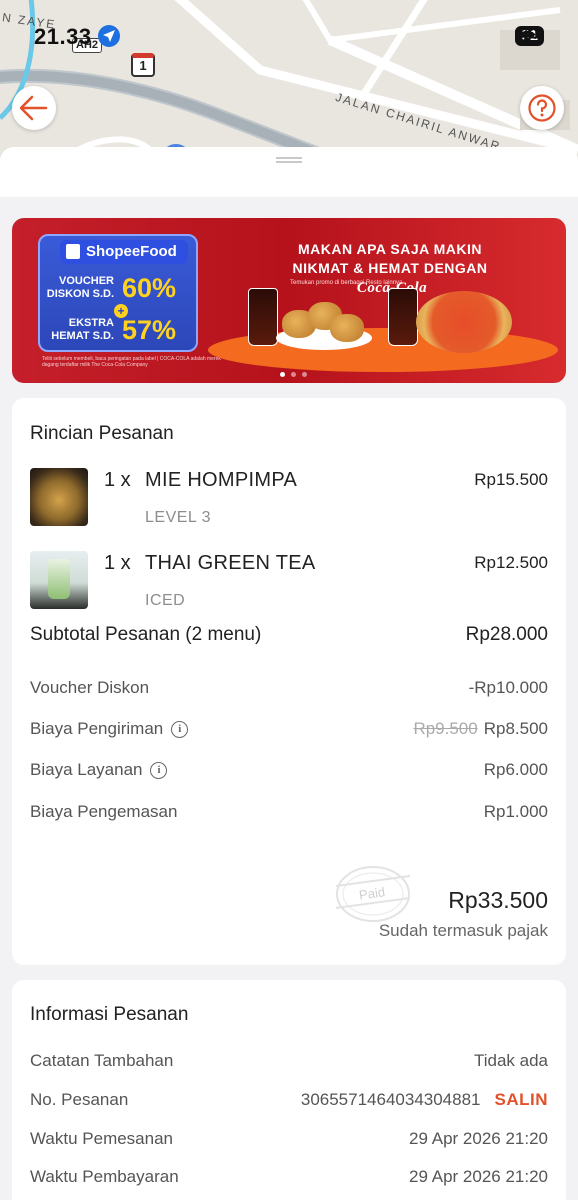 The width and height of the screenshot is (578, 1200). What do you see at coordinates (109, 1014) in the screenshot?
I see `order-info-title: Informasi Pesanan` at bounding box center [109, 1014].